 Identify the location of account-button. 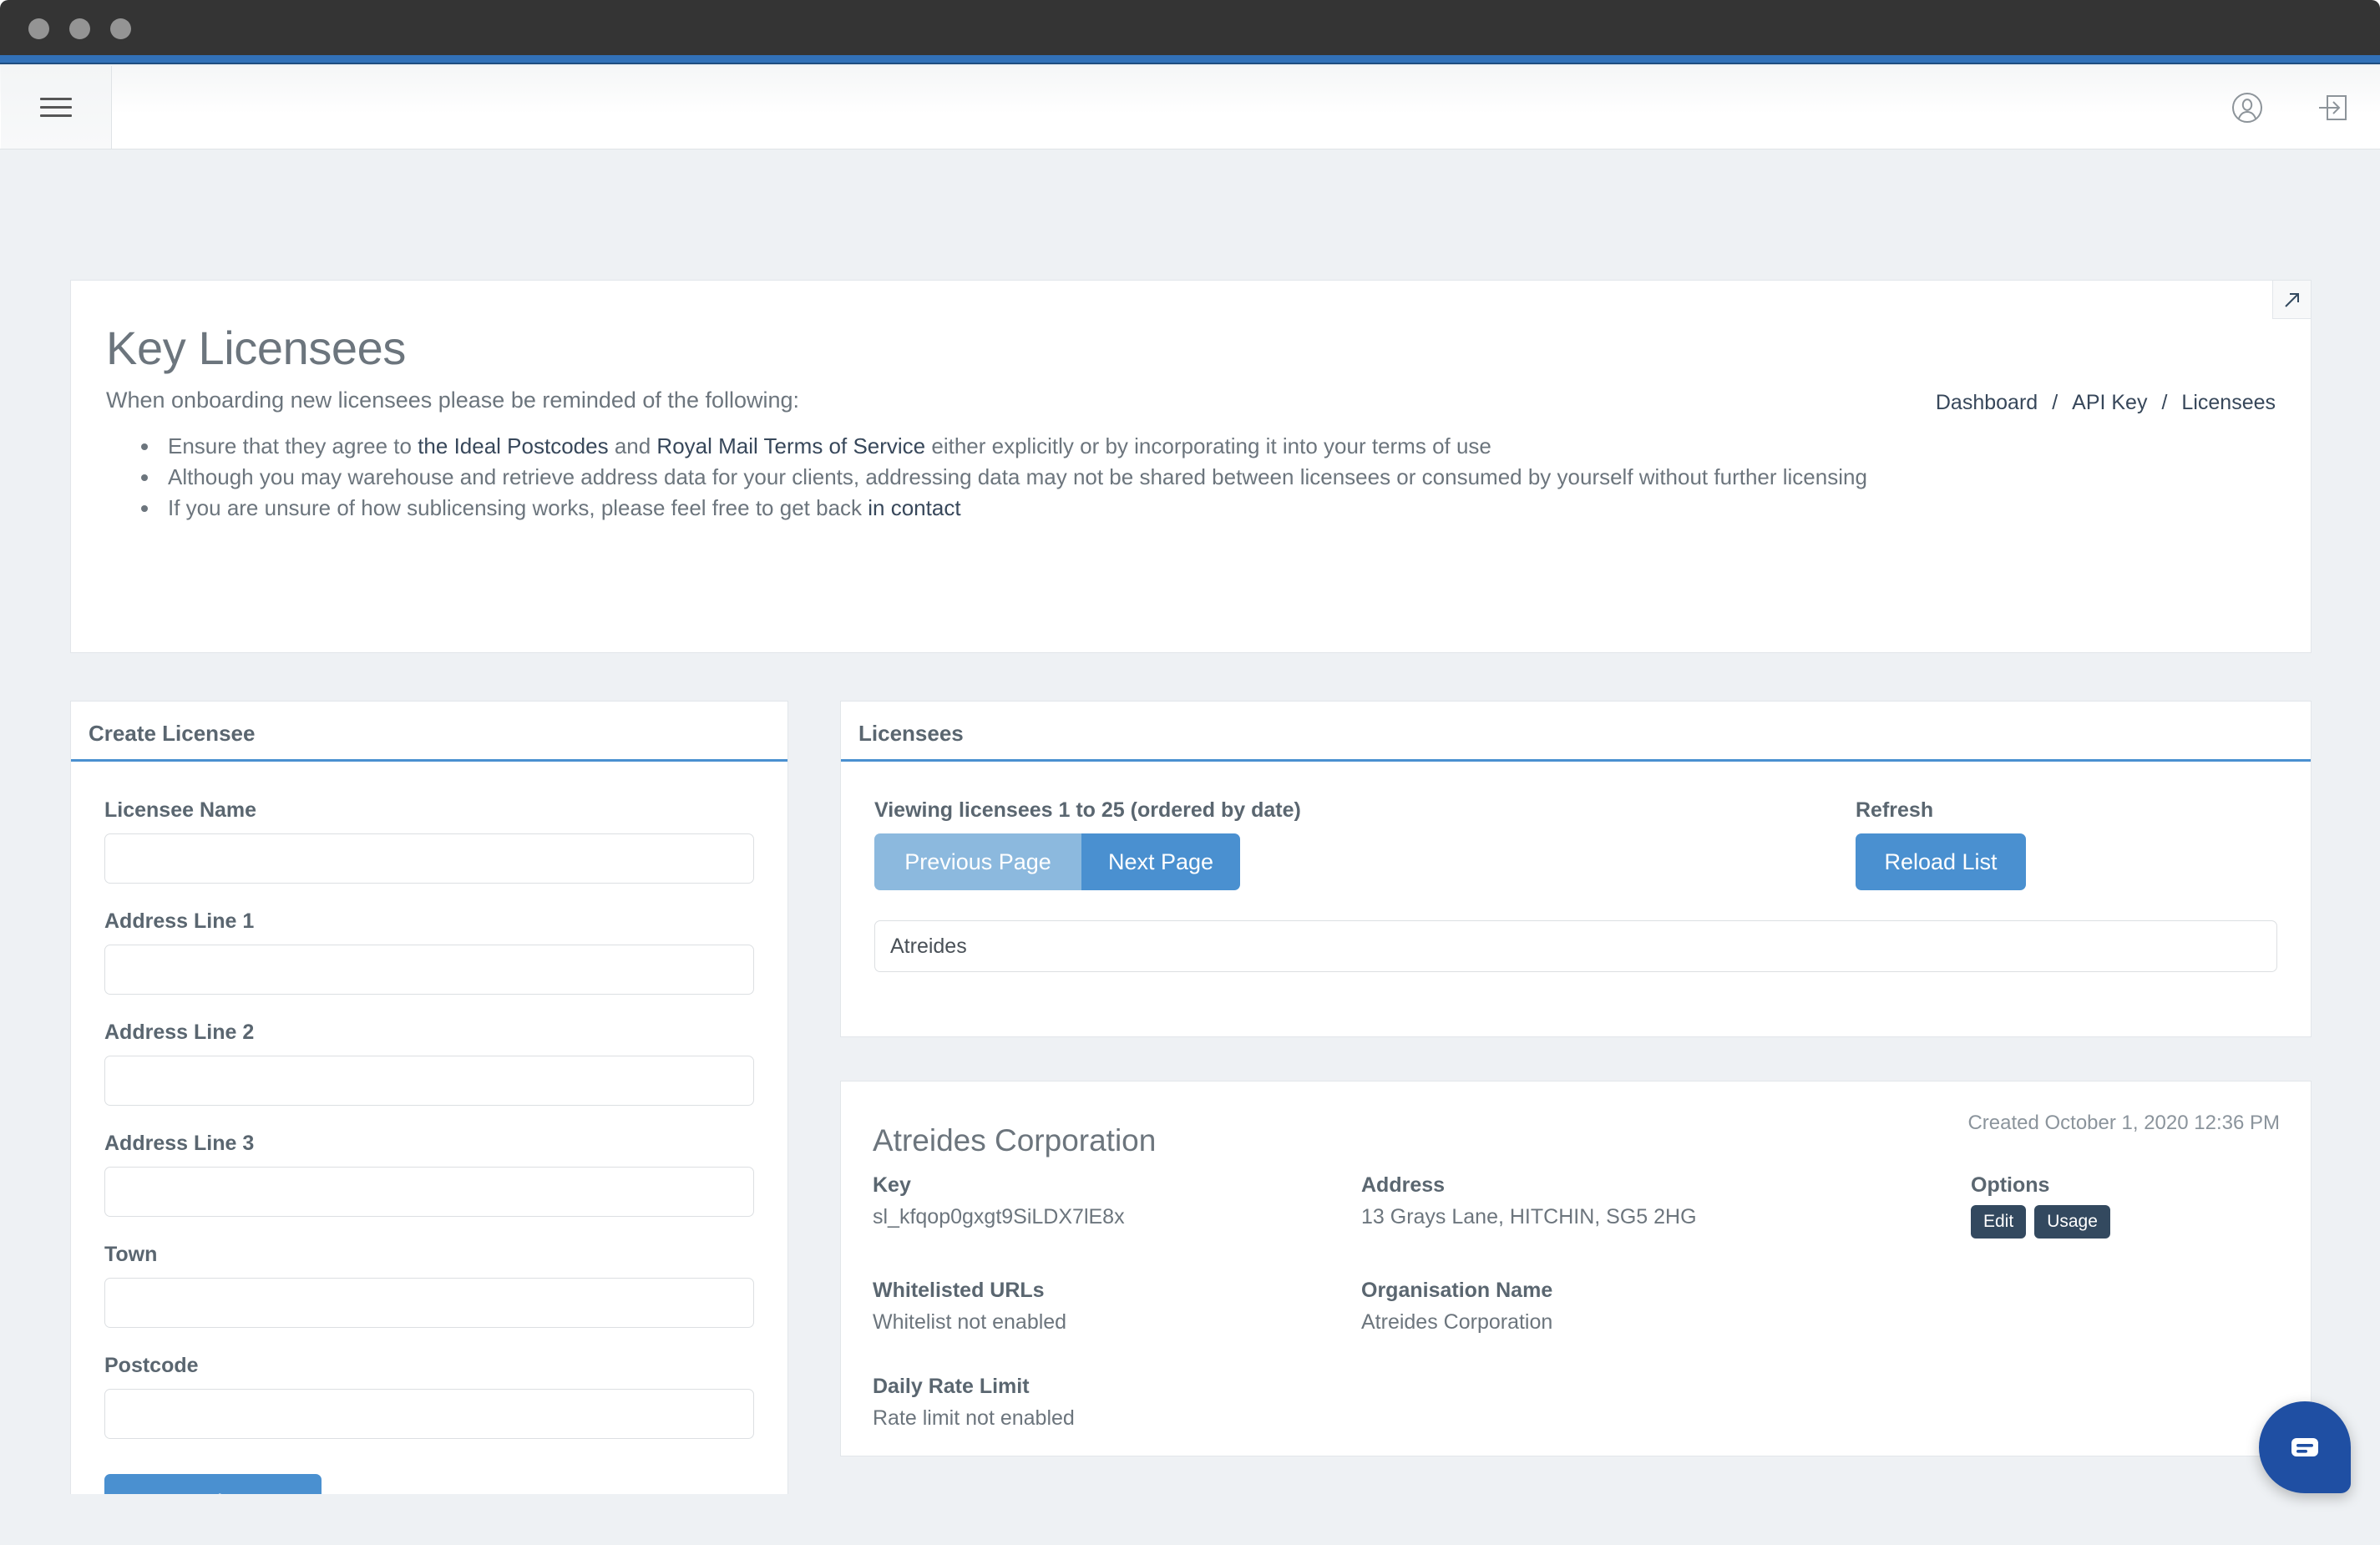
(2247, 108).